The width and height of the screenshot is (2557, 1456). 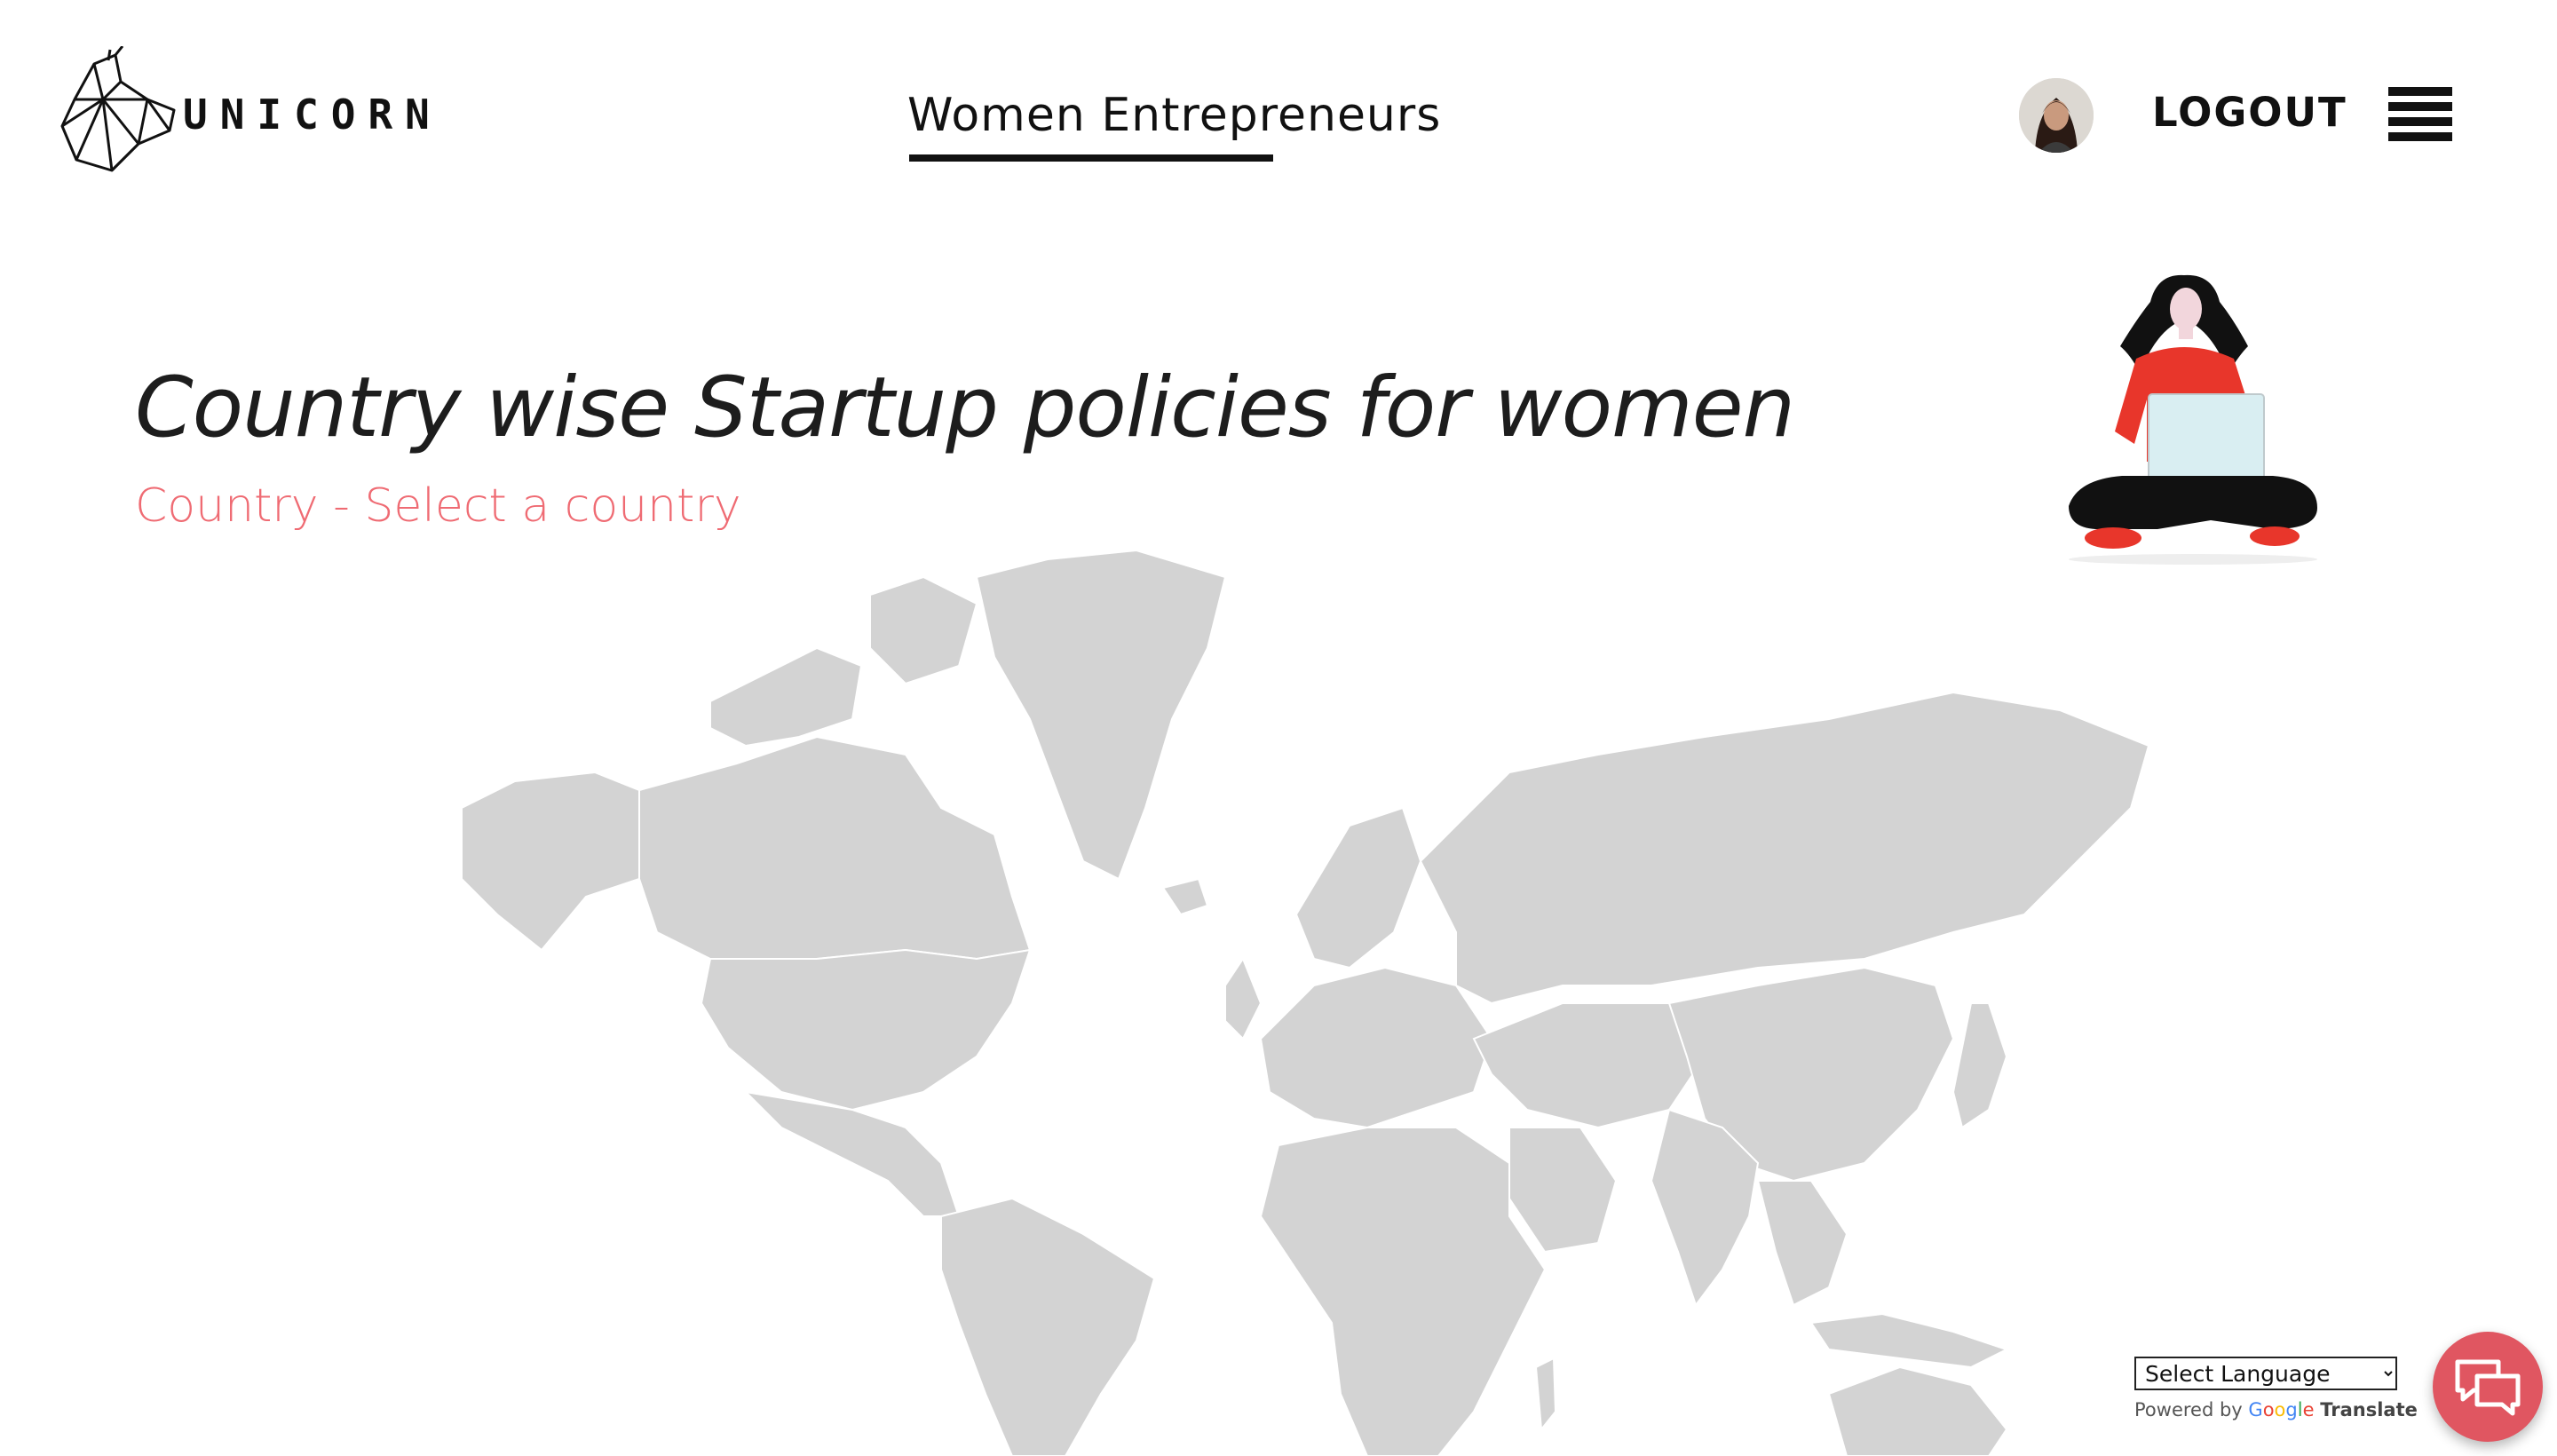 What do you see at coordinates (866, 1030) in the screenshot?
I see `map-region-usa` at bounding box center [866, 1030].